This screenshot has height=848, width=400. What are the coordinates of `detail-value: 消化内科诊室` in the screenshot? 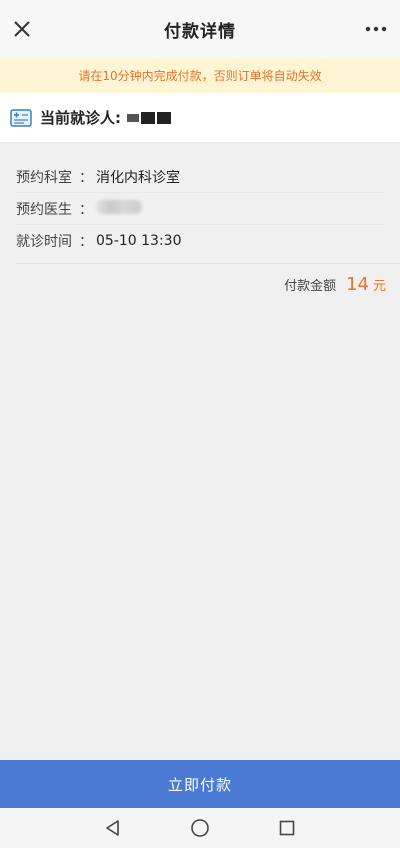 It's located at (138, 177).